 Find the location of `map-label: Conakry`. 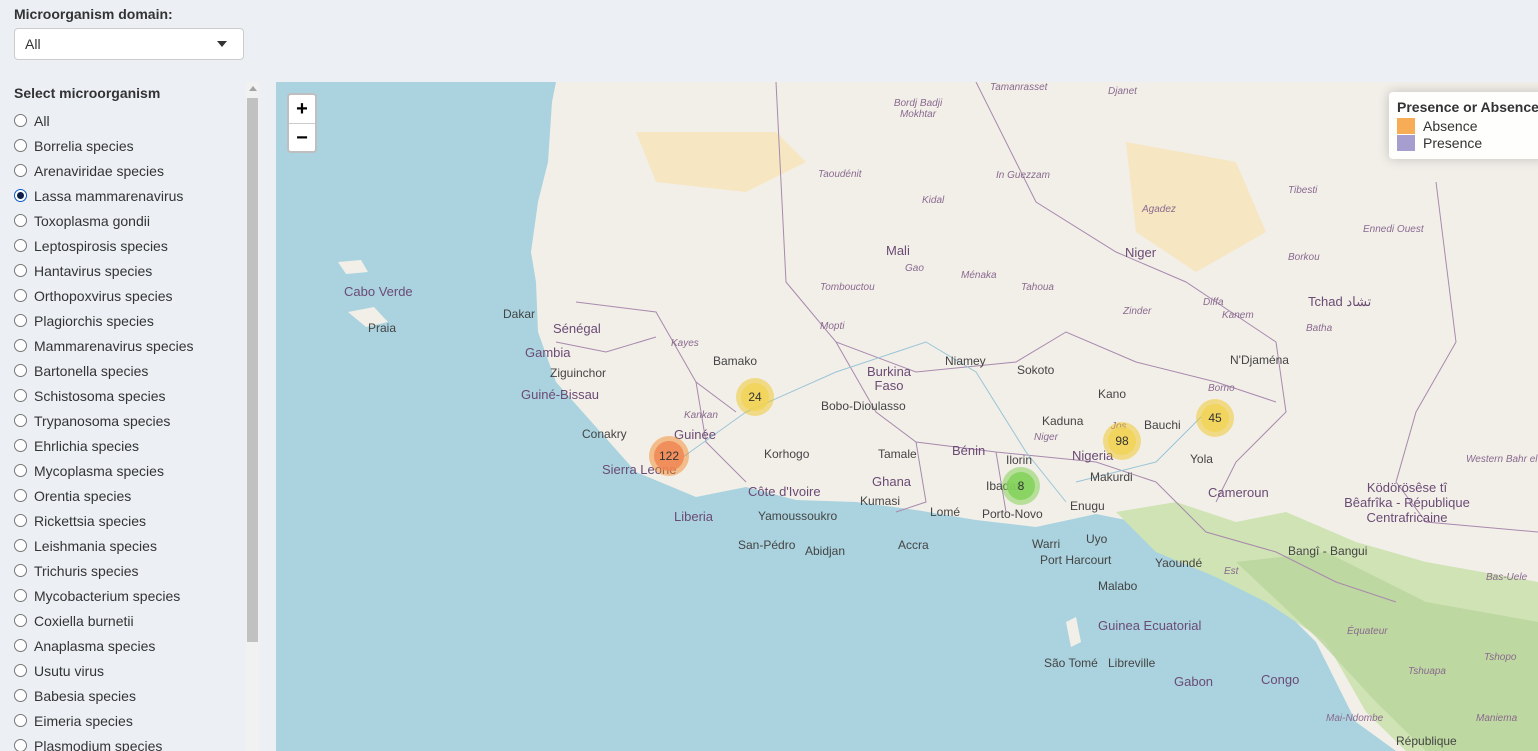

map-label: Conakry is located at coordinates (604, 434).